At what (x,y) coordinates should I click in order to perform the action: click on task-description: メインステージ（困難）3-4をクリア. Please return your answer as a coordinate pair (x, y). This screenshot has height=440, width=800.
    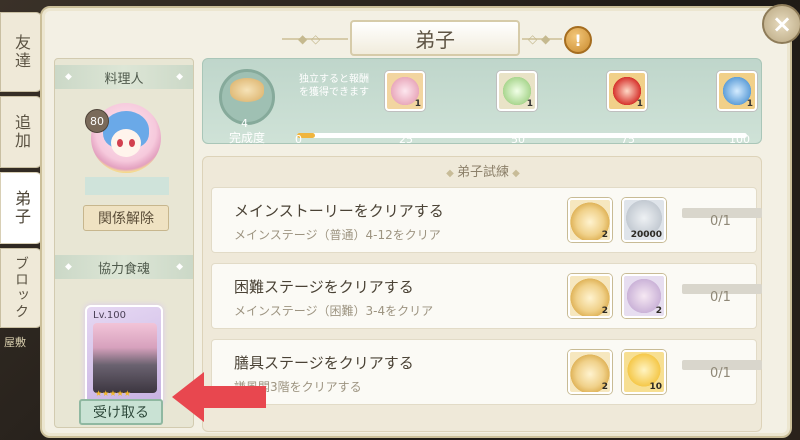
    Looking at the image, I should click on (334, 311).